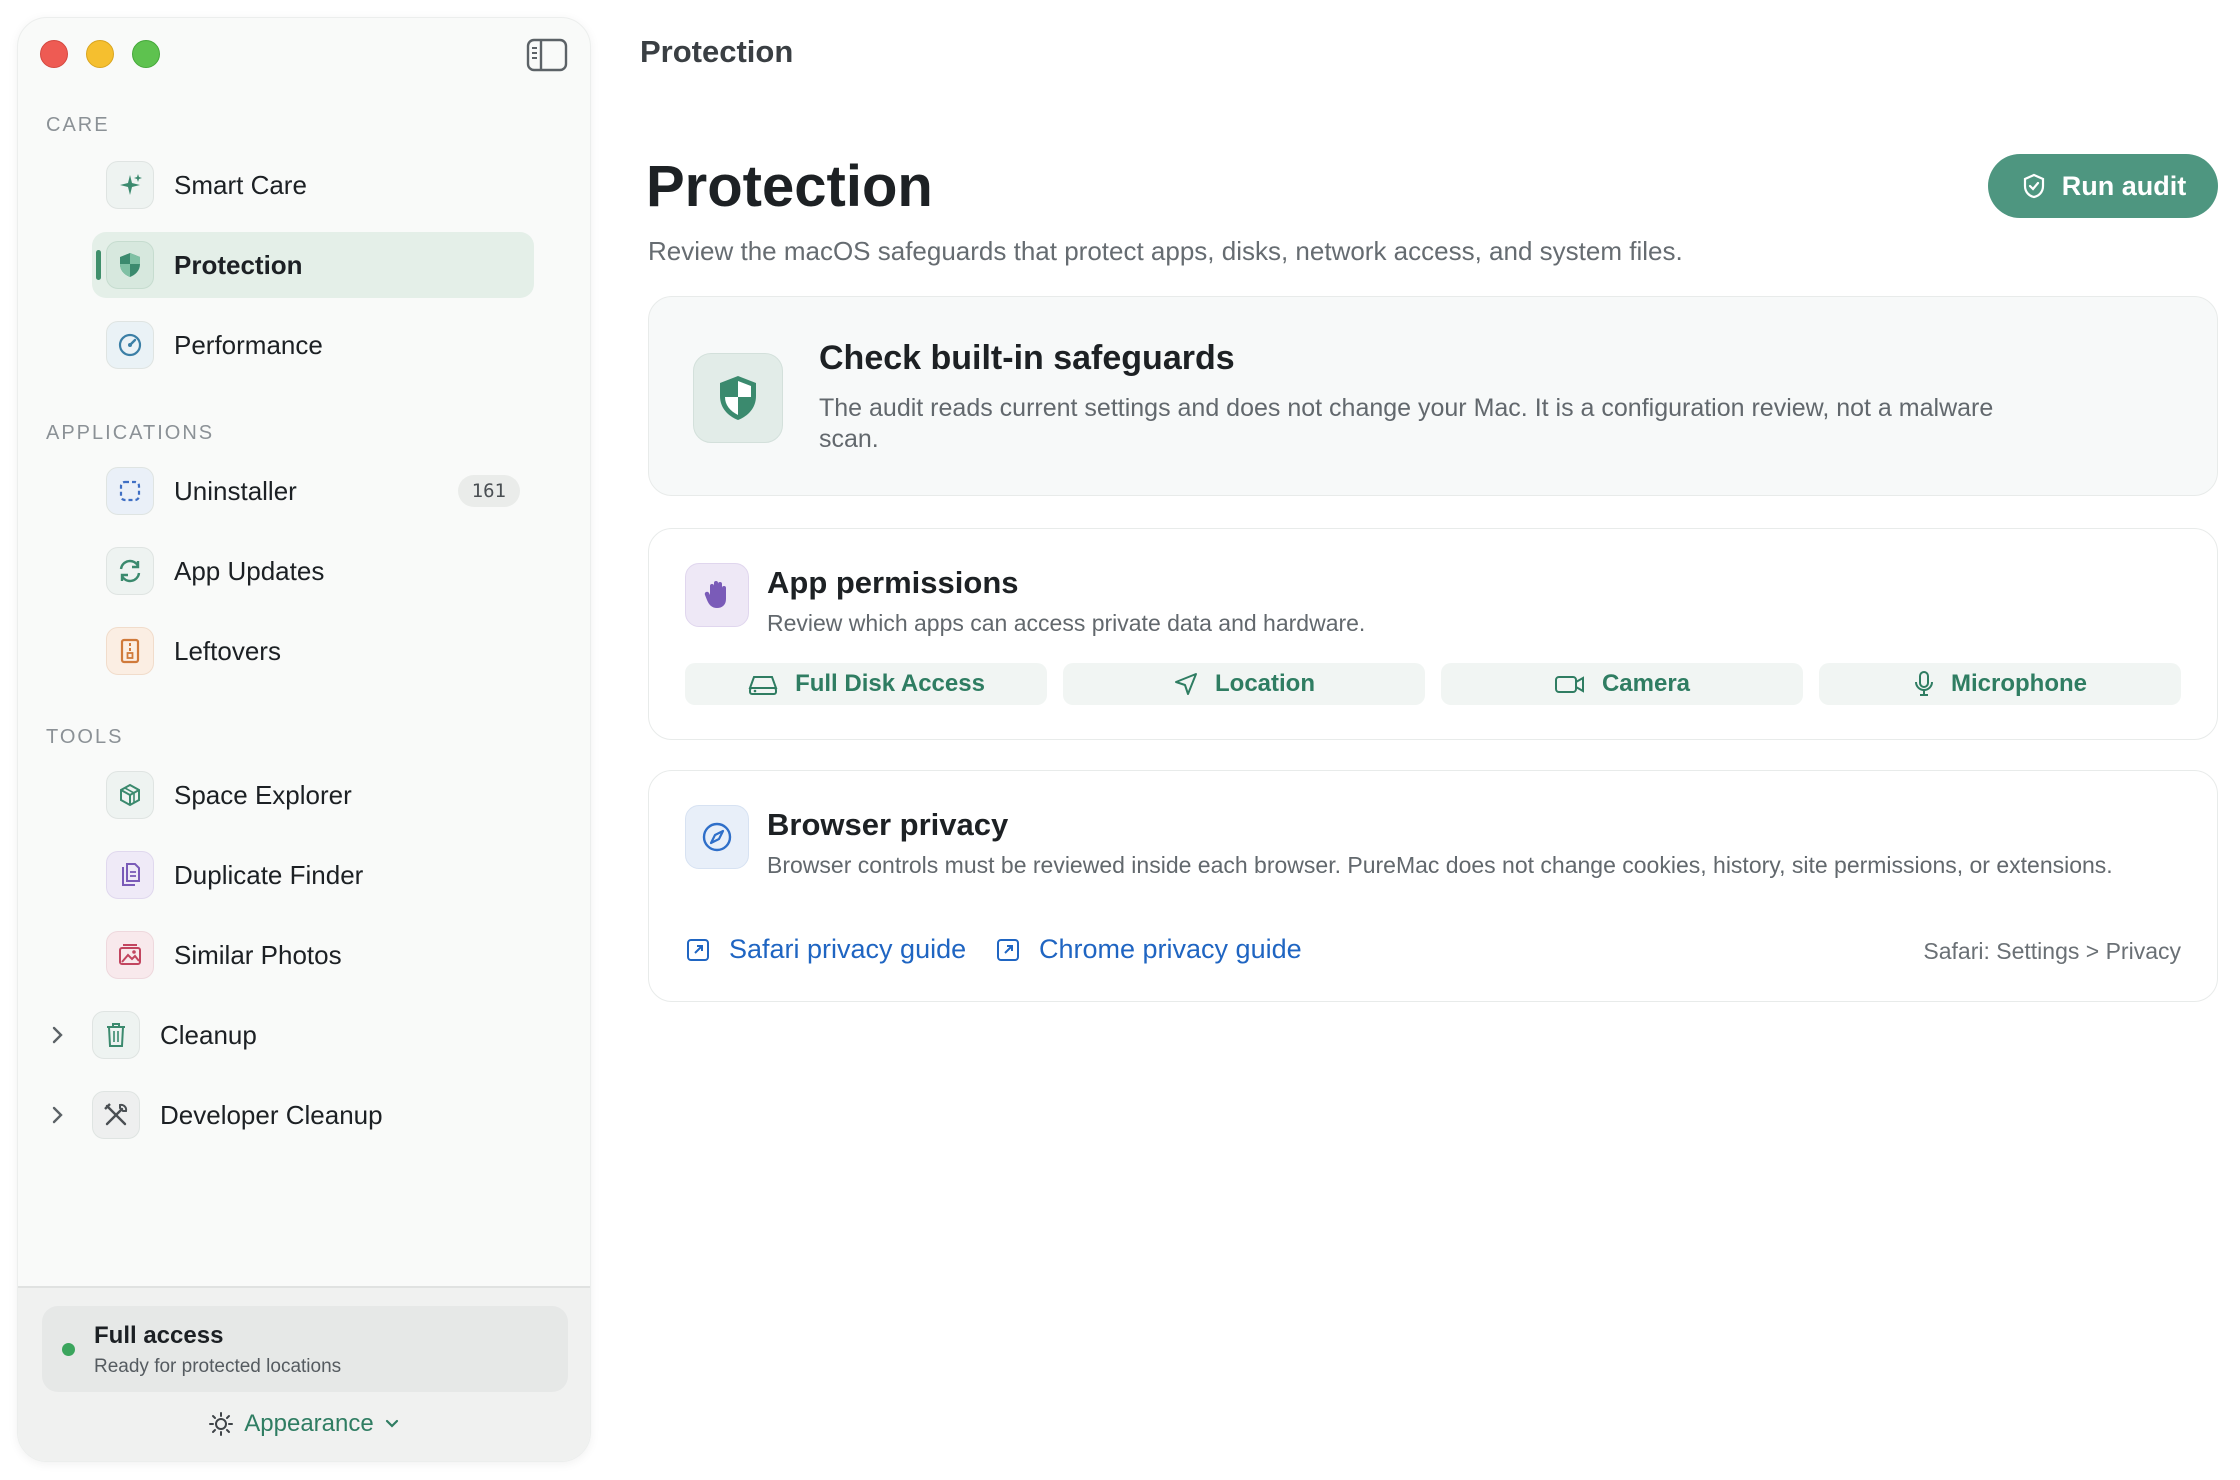  I want to click on sidebar-item-label: Smart Care, so click(240, 184).